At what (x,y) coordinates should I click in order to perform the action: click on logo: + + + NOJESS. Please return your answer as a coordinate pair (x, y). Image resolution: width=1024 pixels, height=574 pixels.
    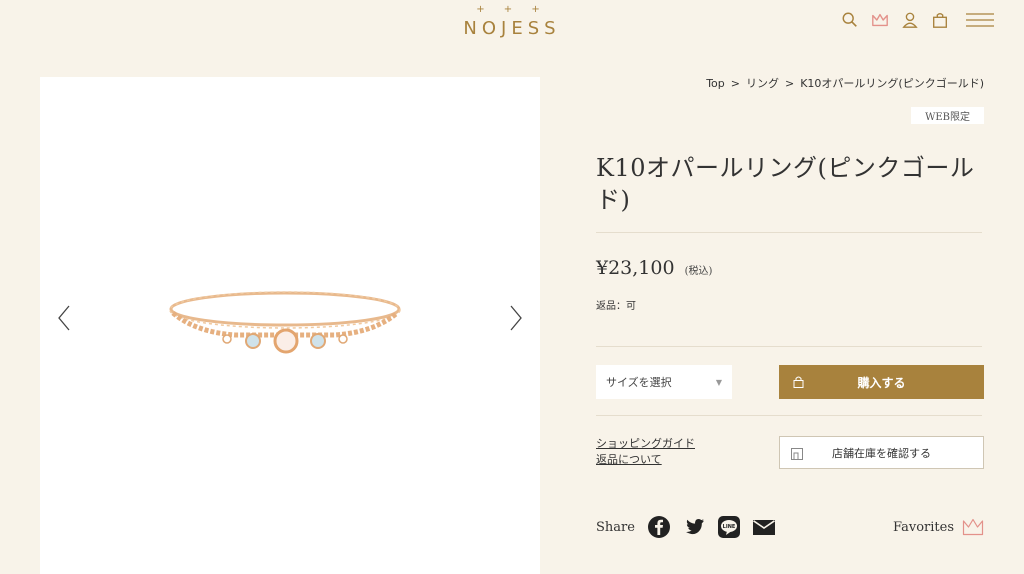
    Looking at the image, I should click on (512, 22).